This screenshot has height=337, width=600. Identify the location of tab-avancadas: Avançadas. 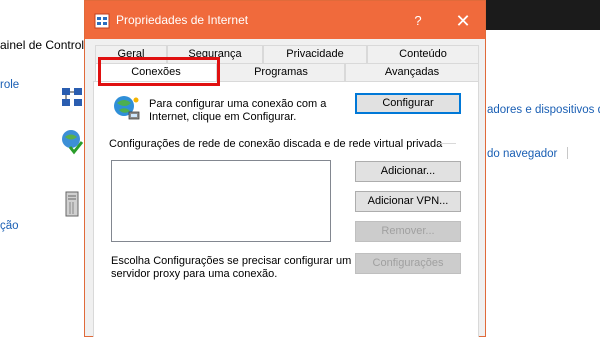
(412, 72).